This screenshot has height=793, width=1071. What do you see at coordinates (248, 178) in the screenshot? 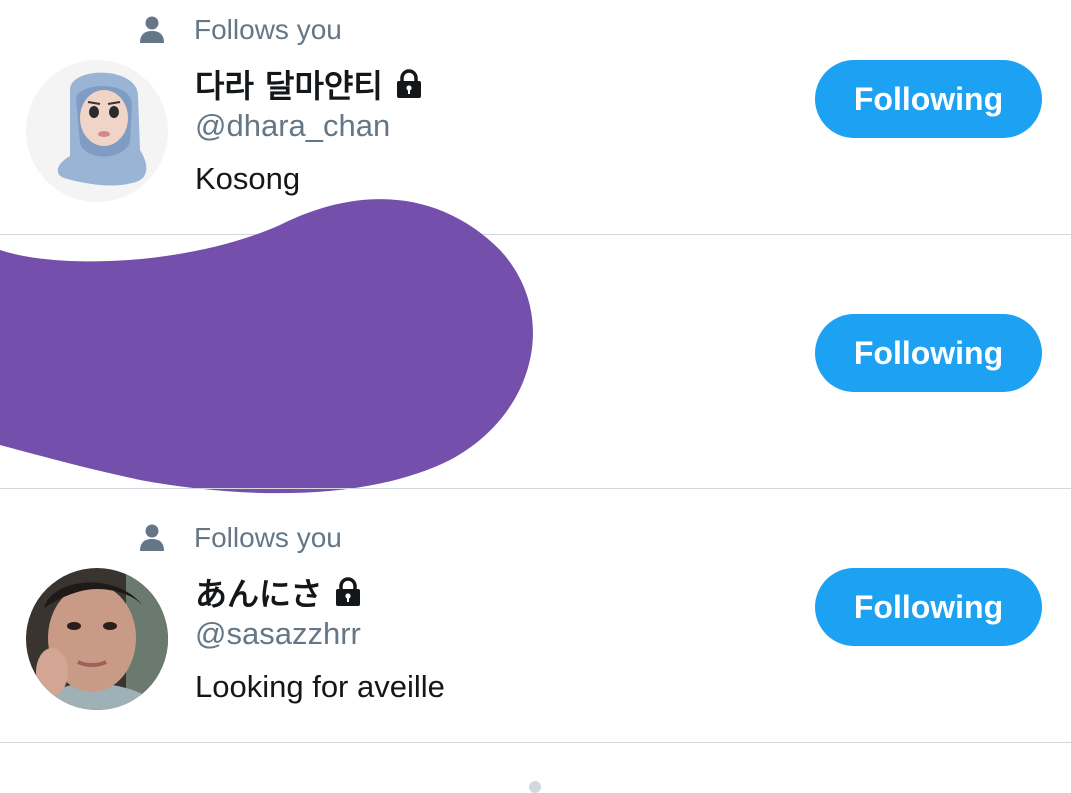
I see `user-bio: Kosong` at bounding box center [248, 178].